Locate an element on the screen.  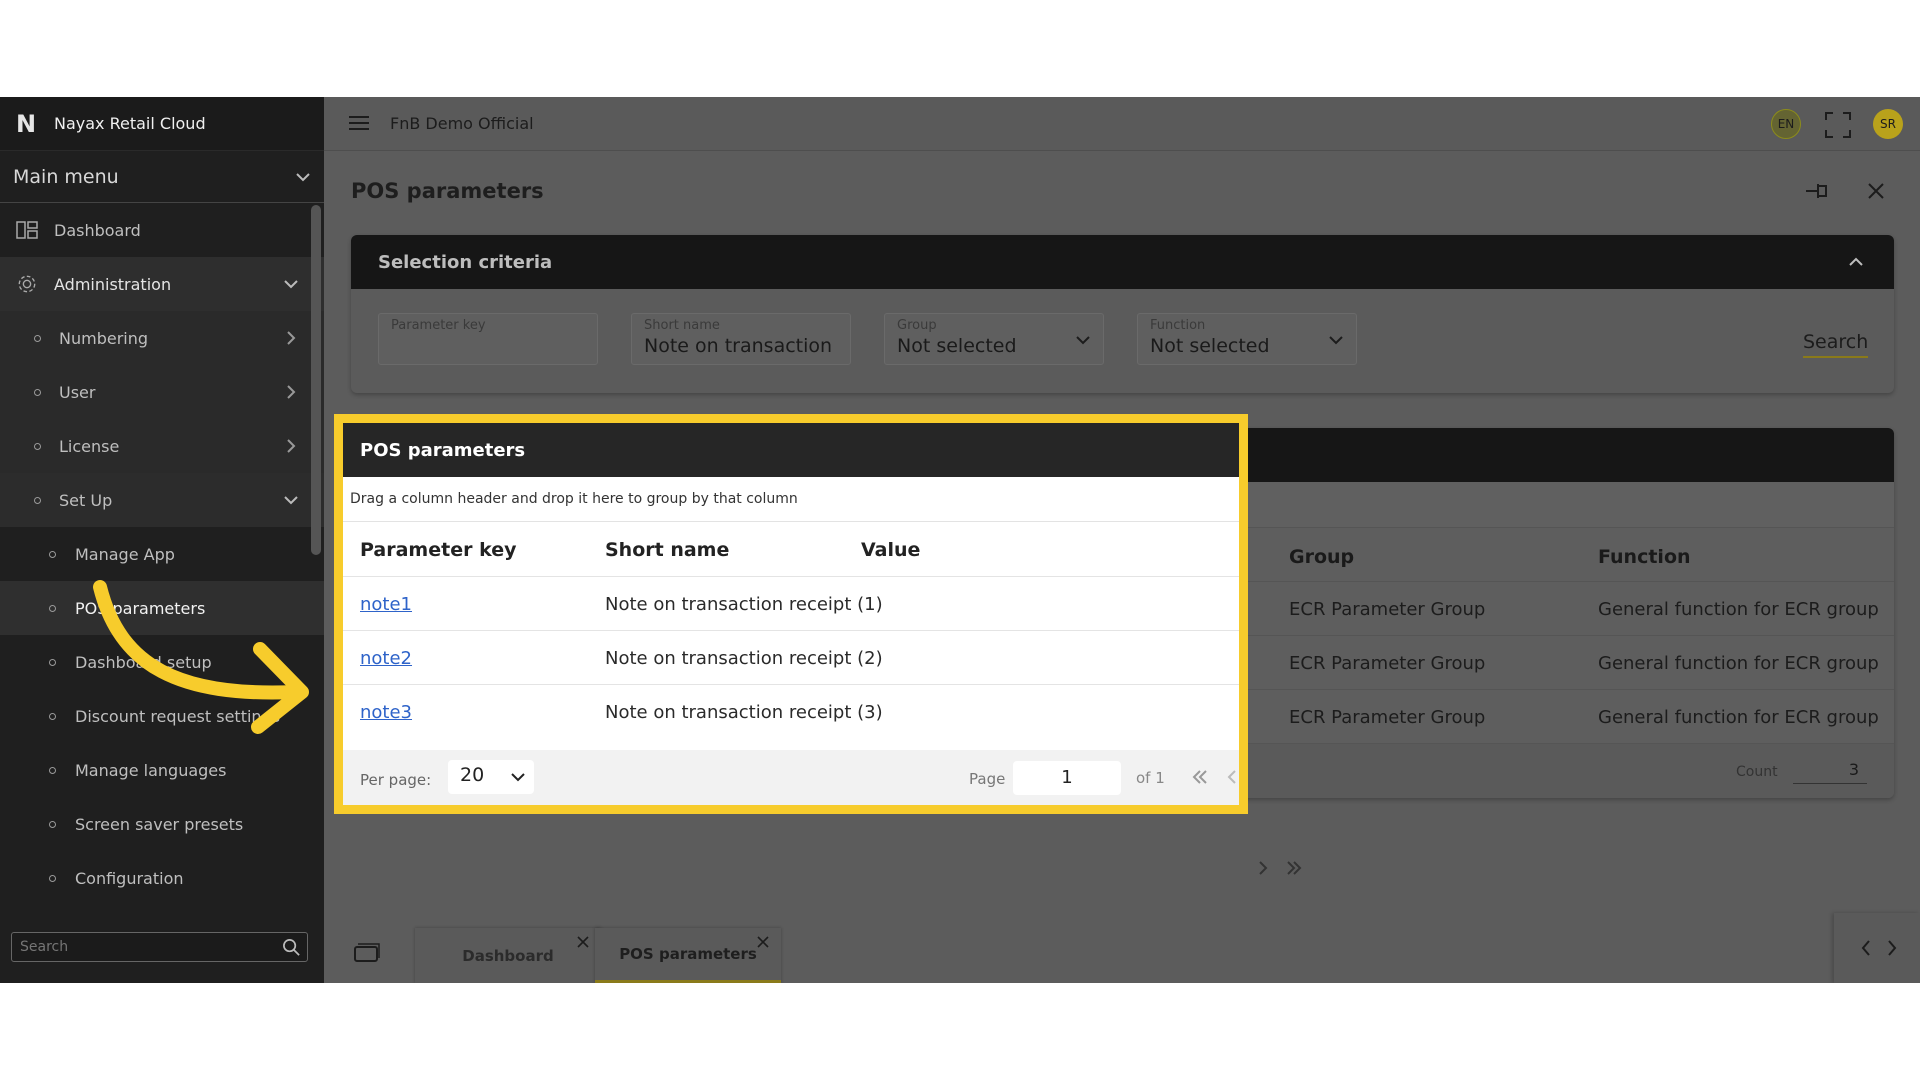
column-header-group: Group is located at coordinates (1321, 557).